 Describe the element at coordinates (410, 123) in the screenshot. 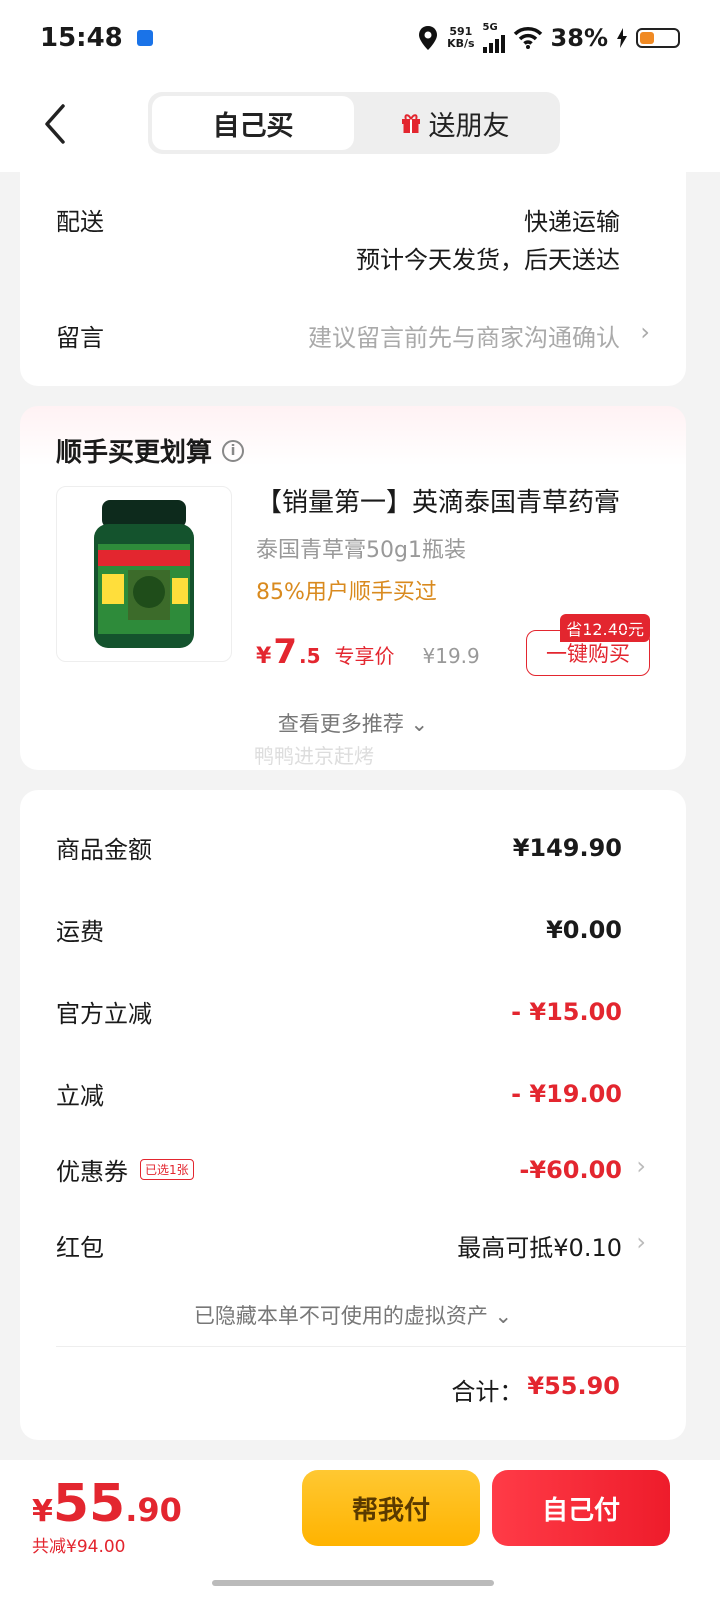

I see `gift-icon` at that location.